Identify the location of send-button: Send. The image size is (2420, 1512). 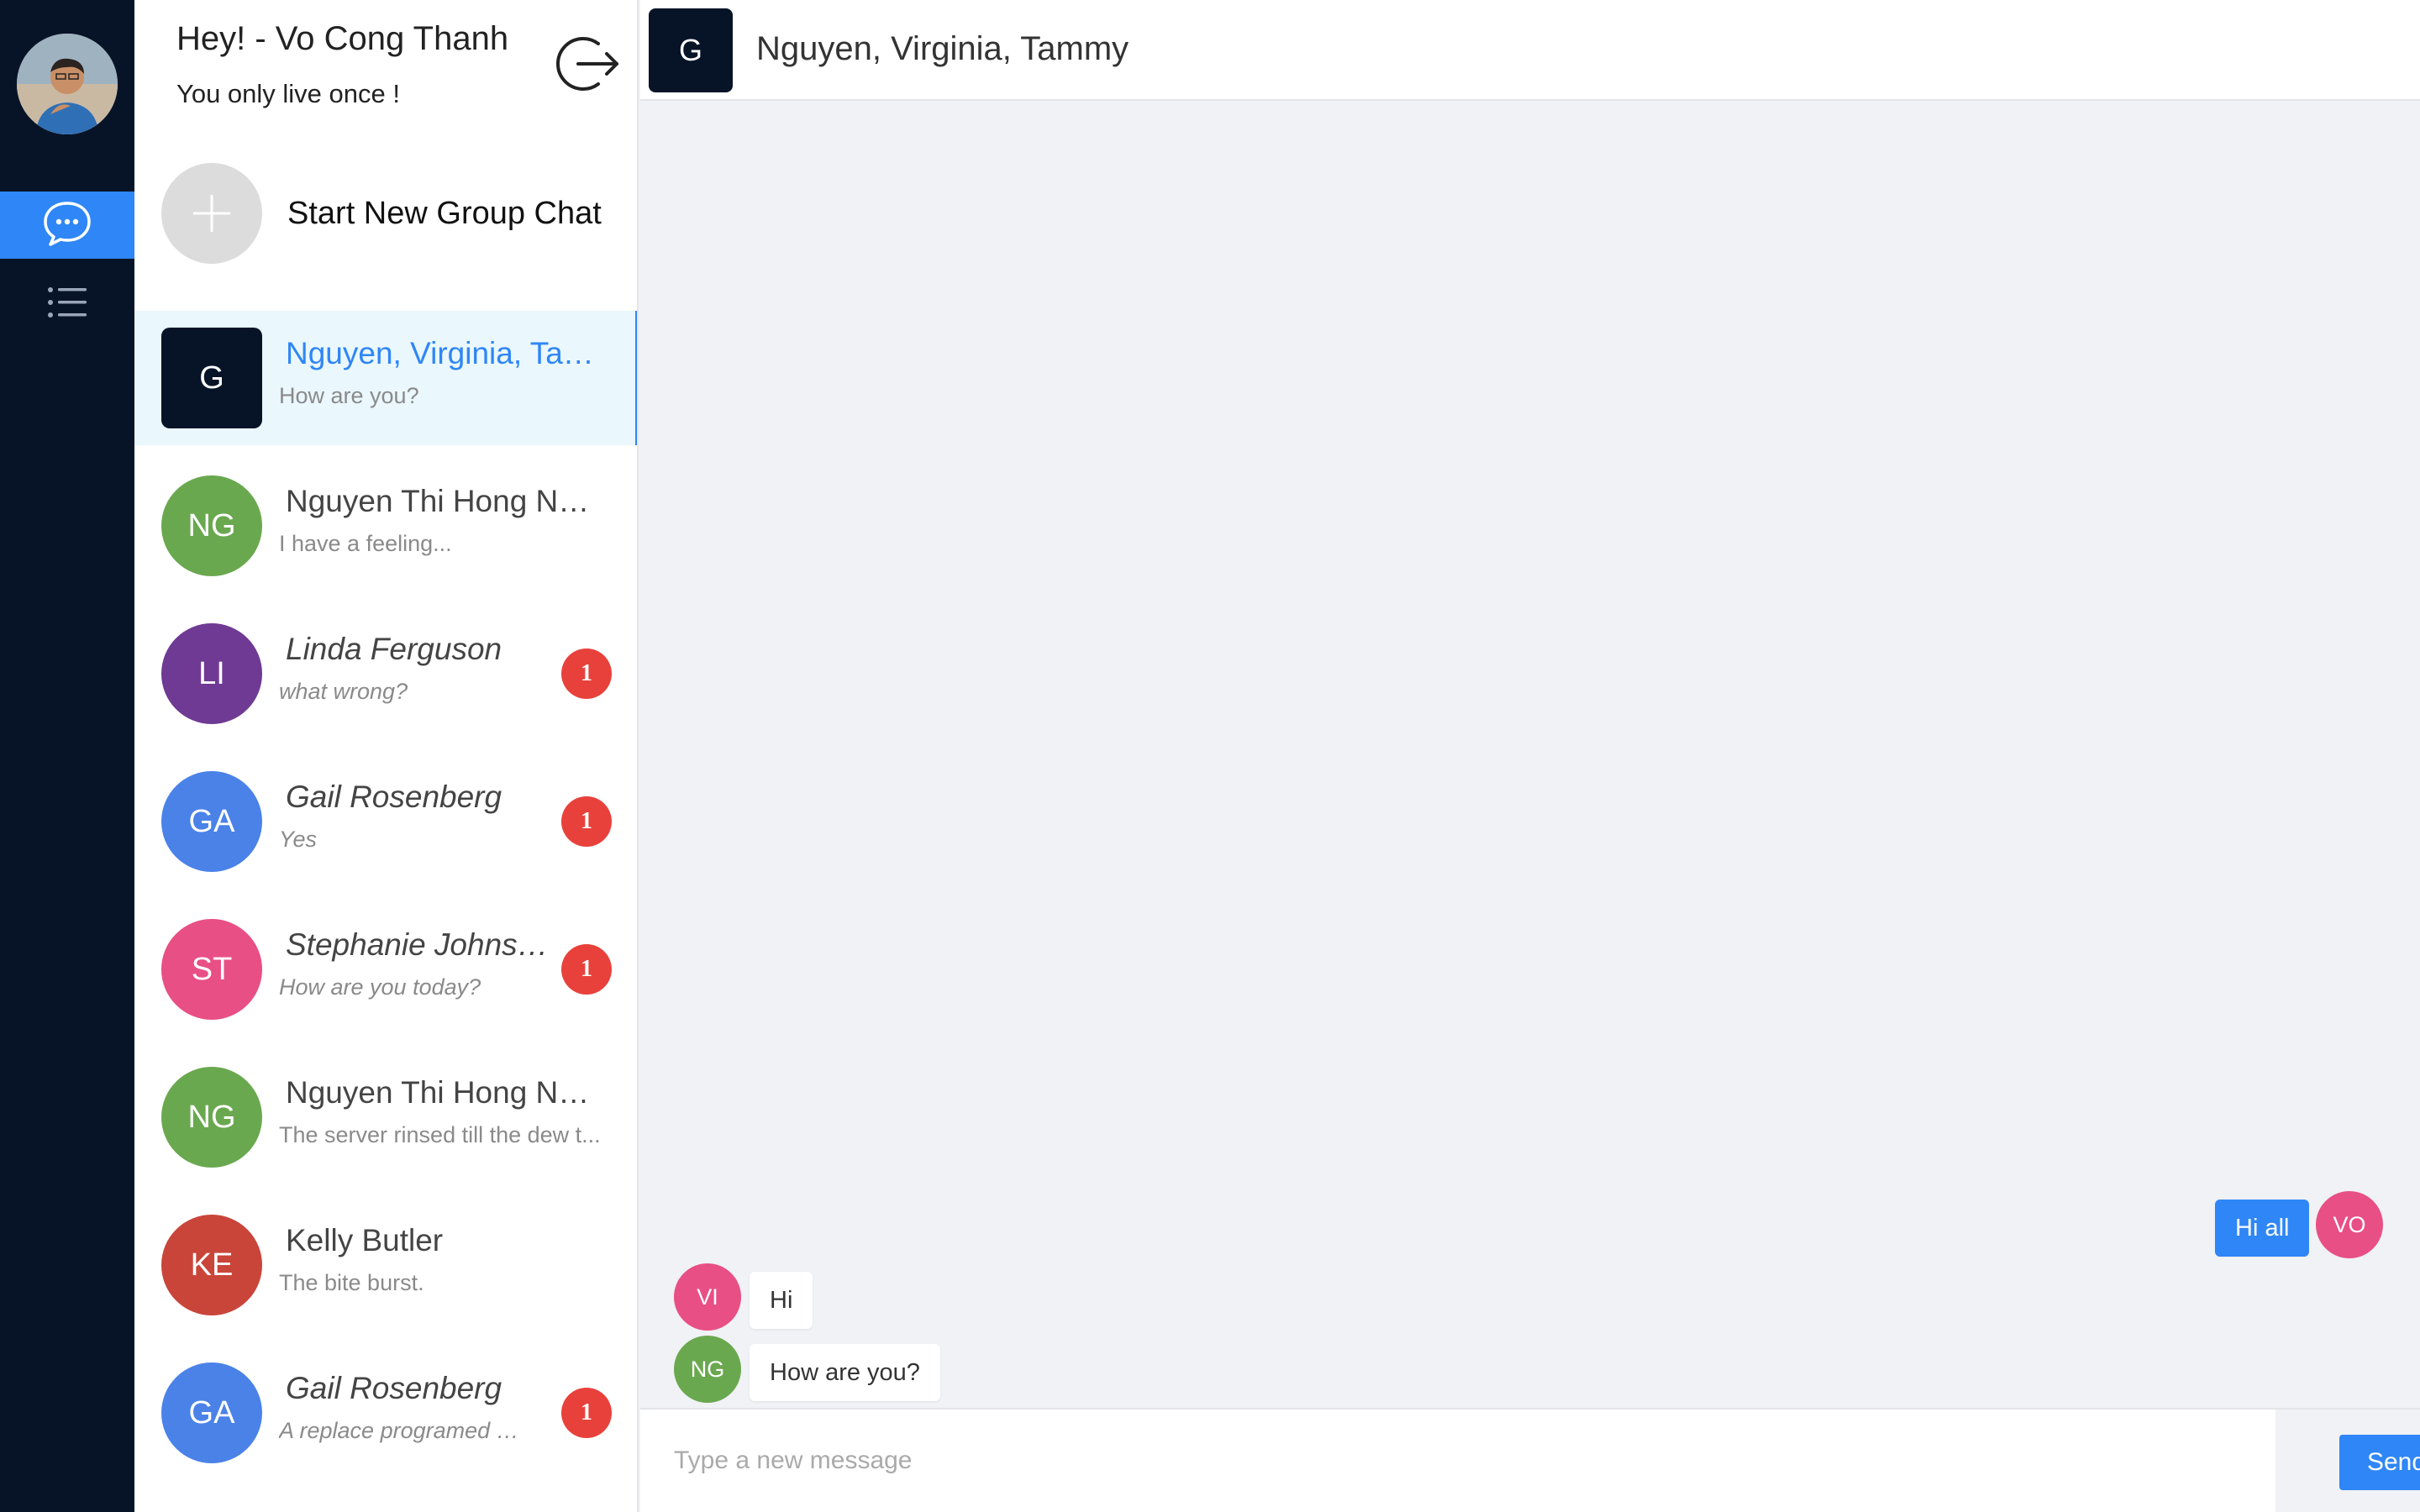
(2380, 1462).